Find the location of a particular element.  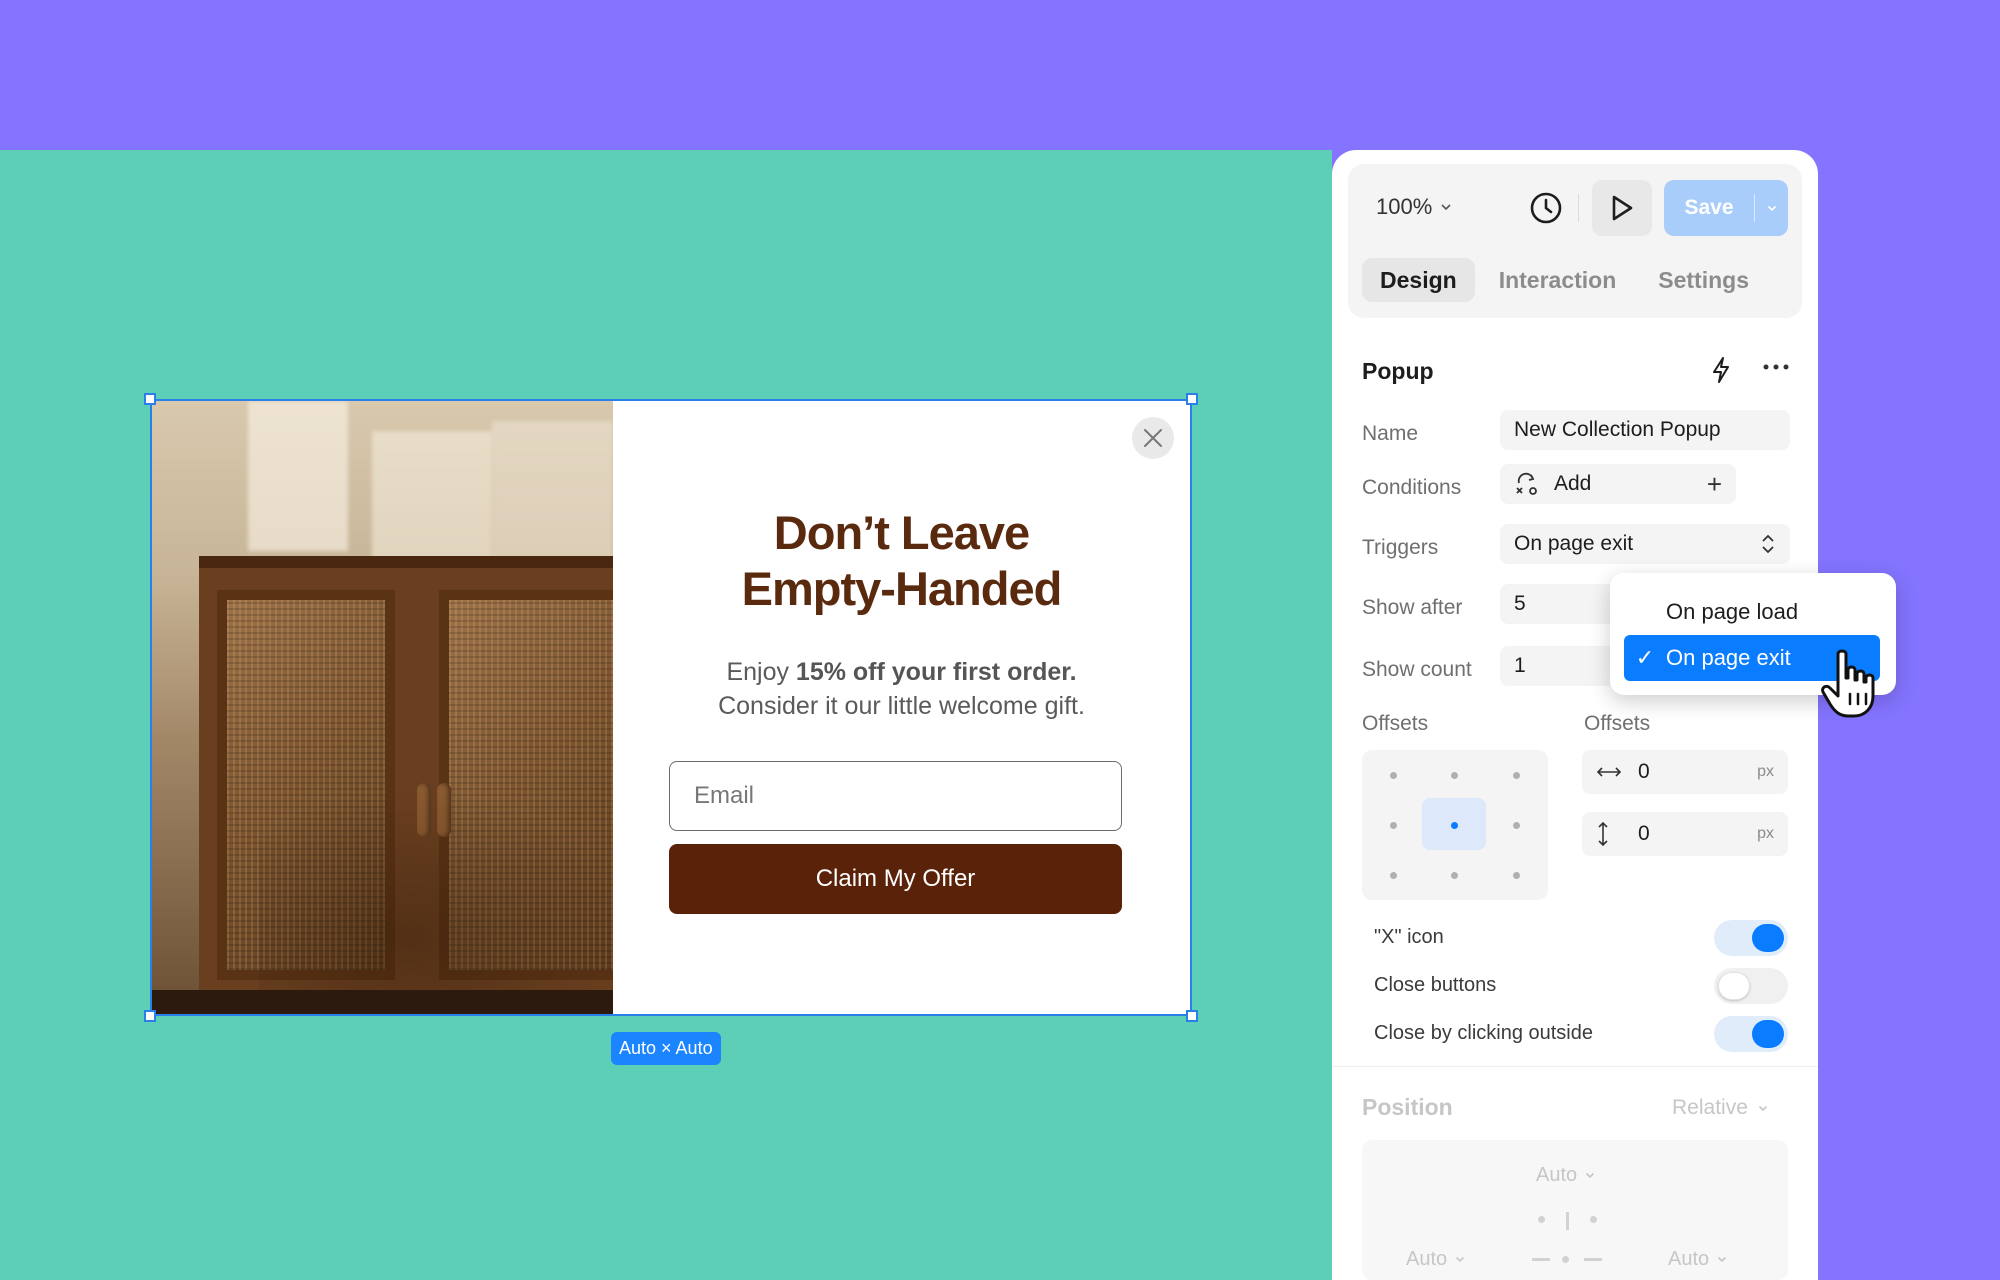

history-button is located at coordinates (1546, 208).